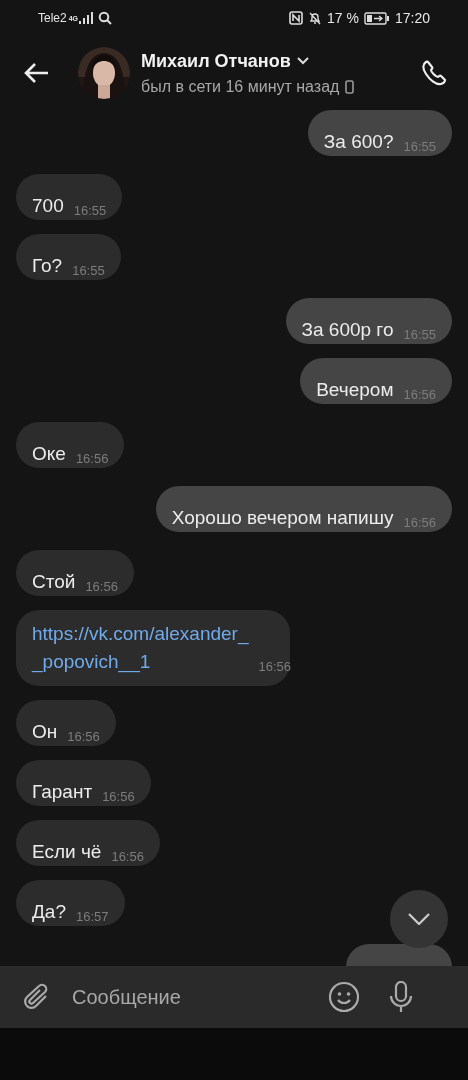  Describe the element at coordinates (376, 18) in the screenshot. I see `battery-icon` at that location.